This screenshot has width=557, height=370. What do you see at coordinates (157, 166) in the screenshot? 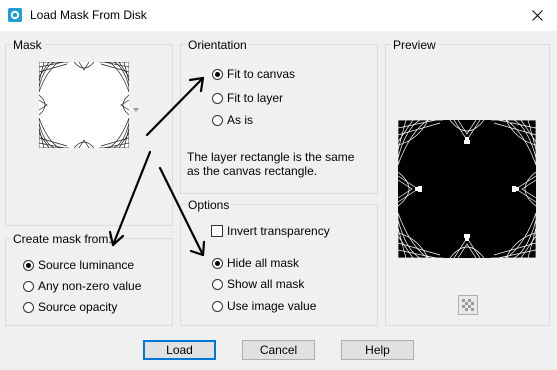
I see `annotation-arrows` at bounding box center [157, 166].